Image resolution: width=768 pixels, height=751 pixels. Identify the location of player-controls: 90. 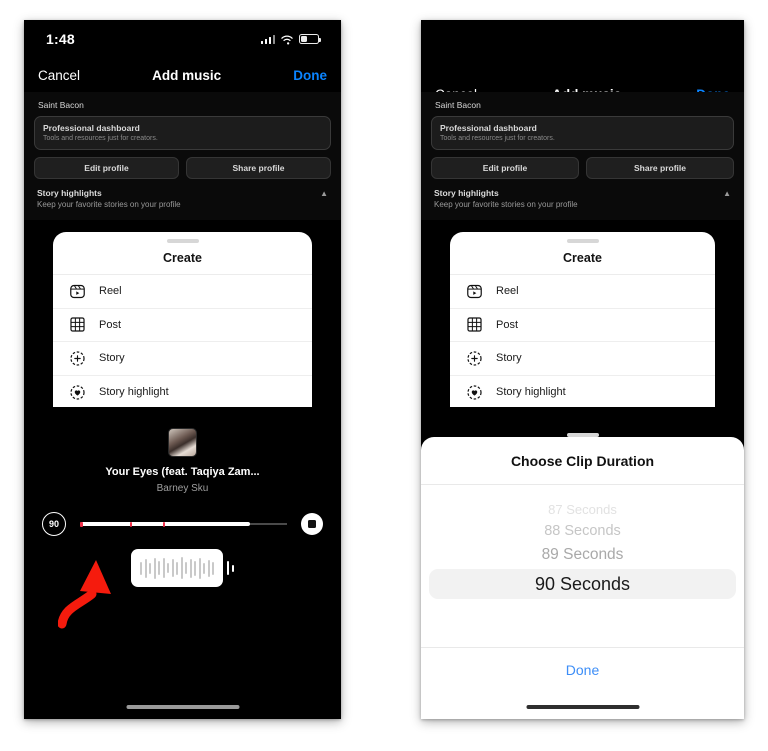
(182, 524).